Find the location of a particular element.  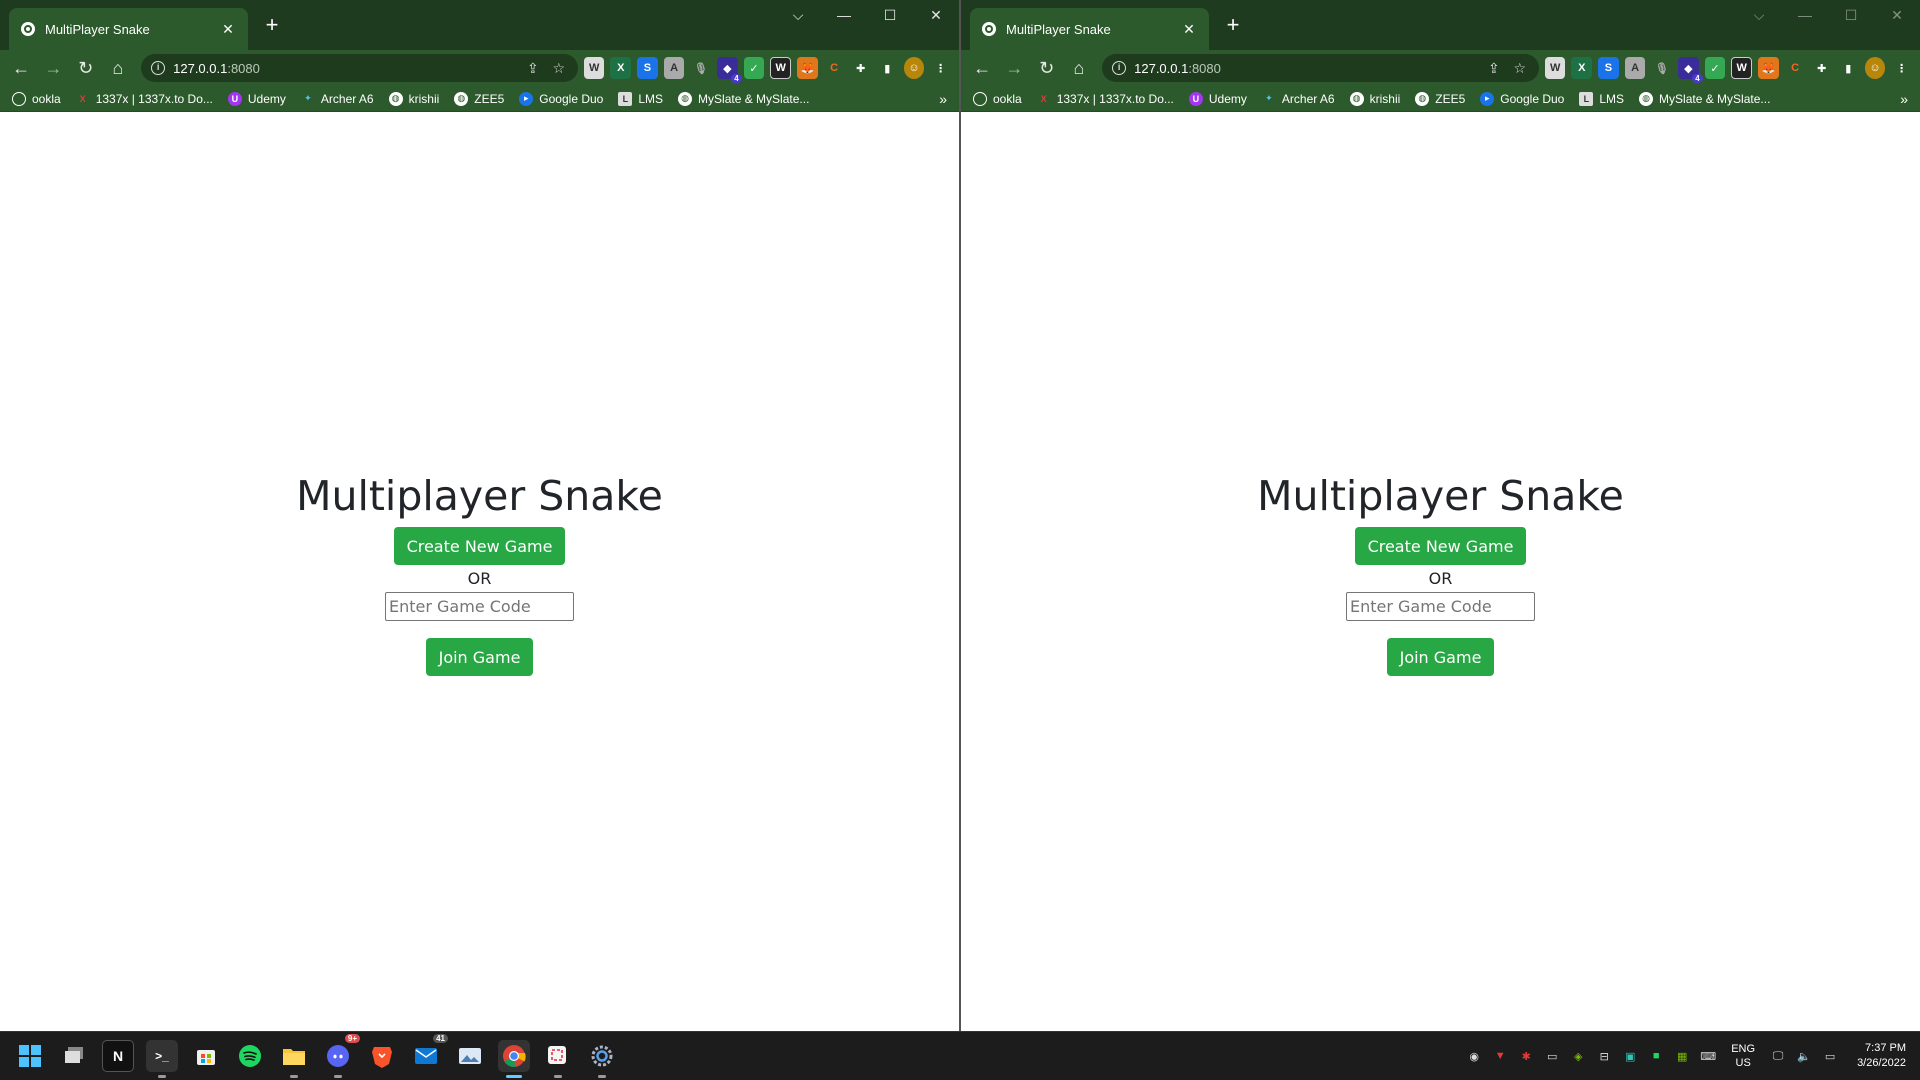

file-explorer-icon is located at coordinates (294, 1059).